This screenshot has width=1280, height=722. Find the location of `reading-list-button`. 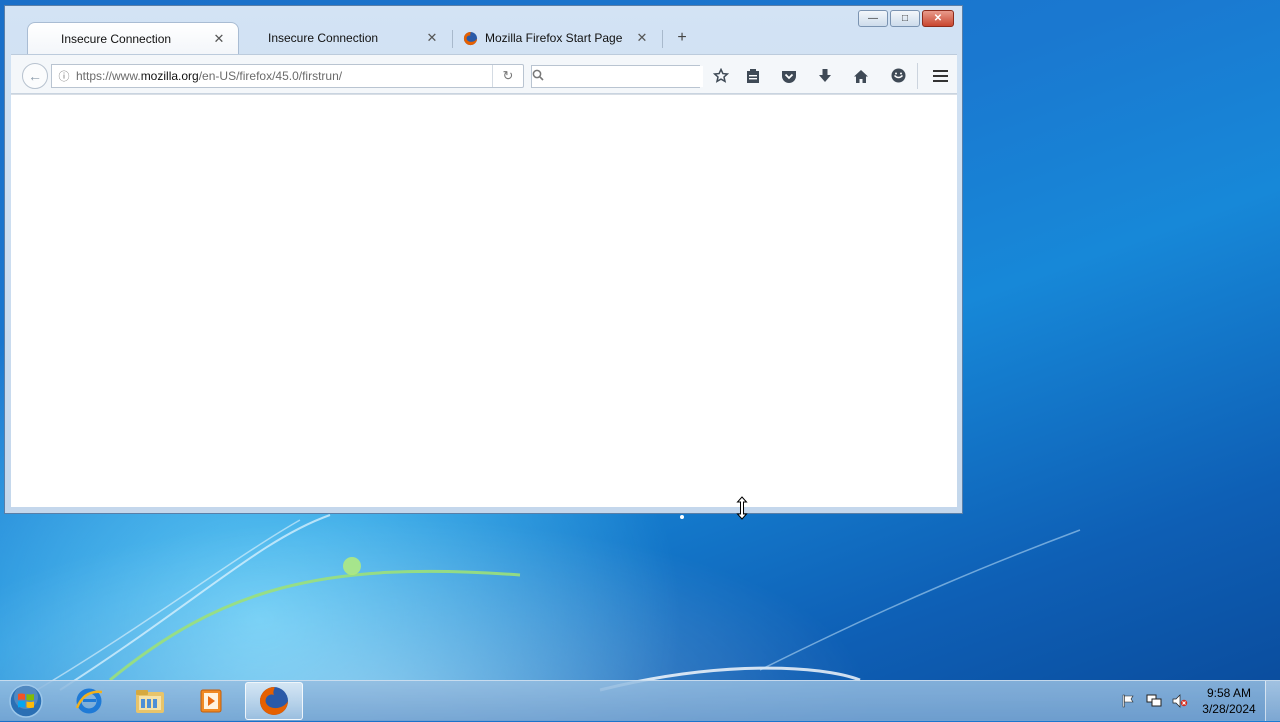

reading-list-button is located at coordinates (753, 76).